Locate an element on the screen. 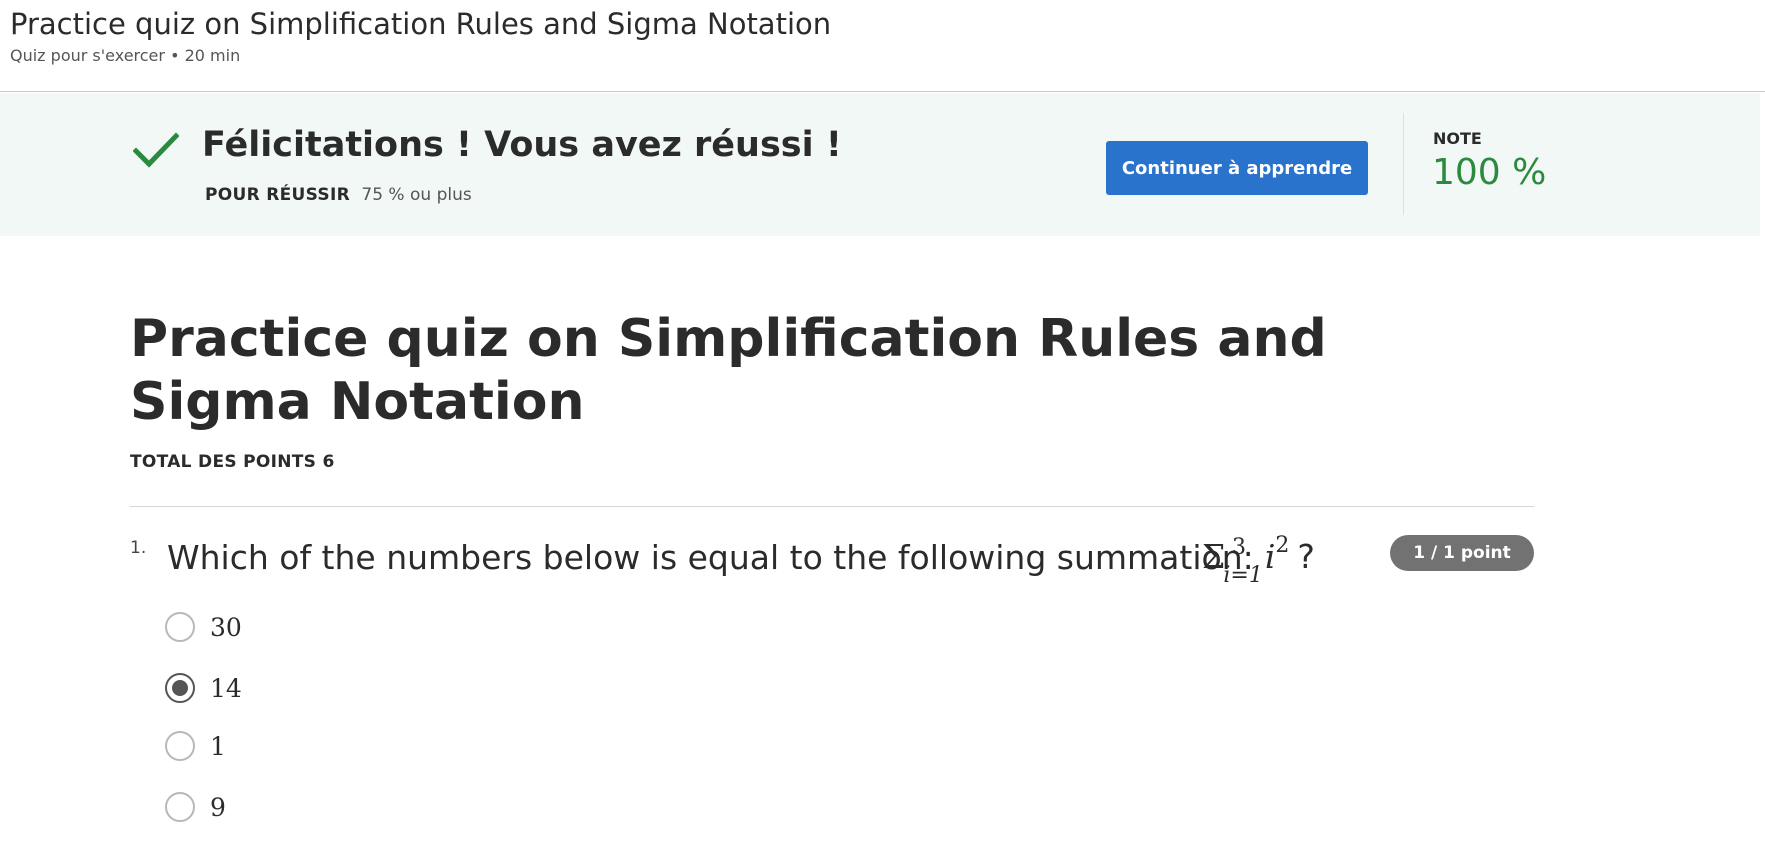  answer-option: 30 is located at coordinates (203, 627).